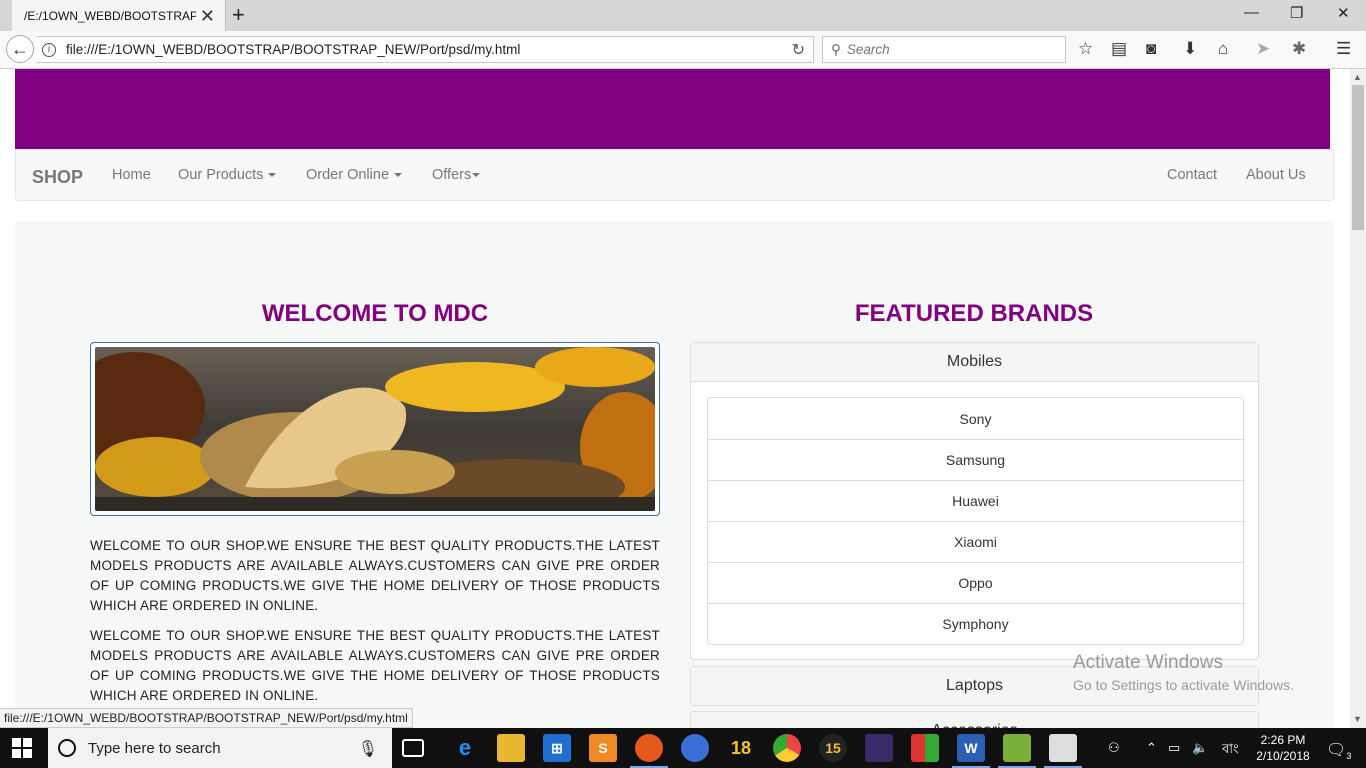 This screenshot has width=1366, height=768. Describe the element at coordinates (683, 15) in the screenshot. I see `browser-tabbar: /E:/1OWN_WEBD/BOOTSTRAP/E ✕ + — ❐ ✕` at that location.